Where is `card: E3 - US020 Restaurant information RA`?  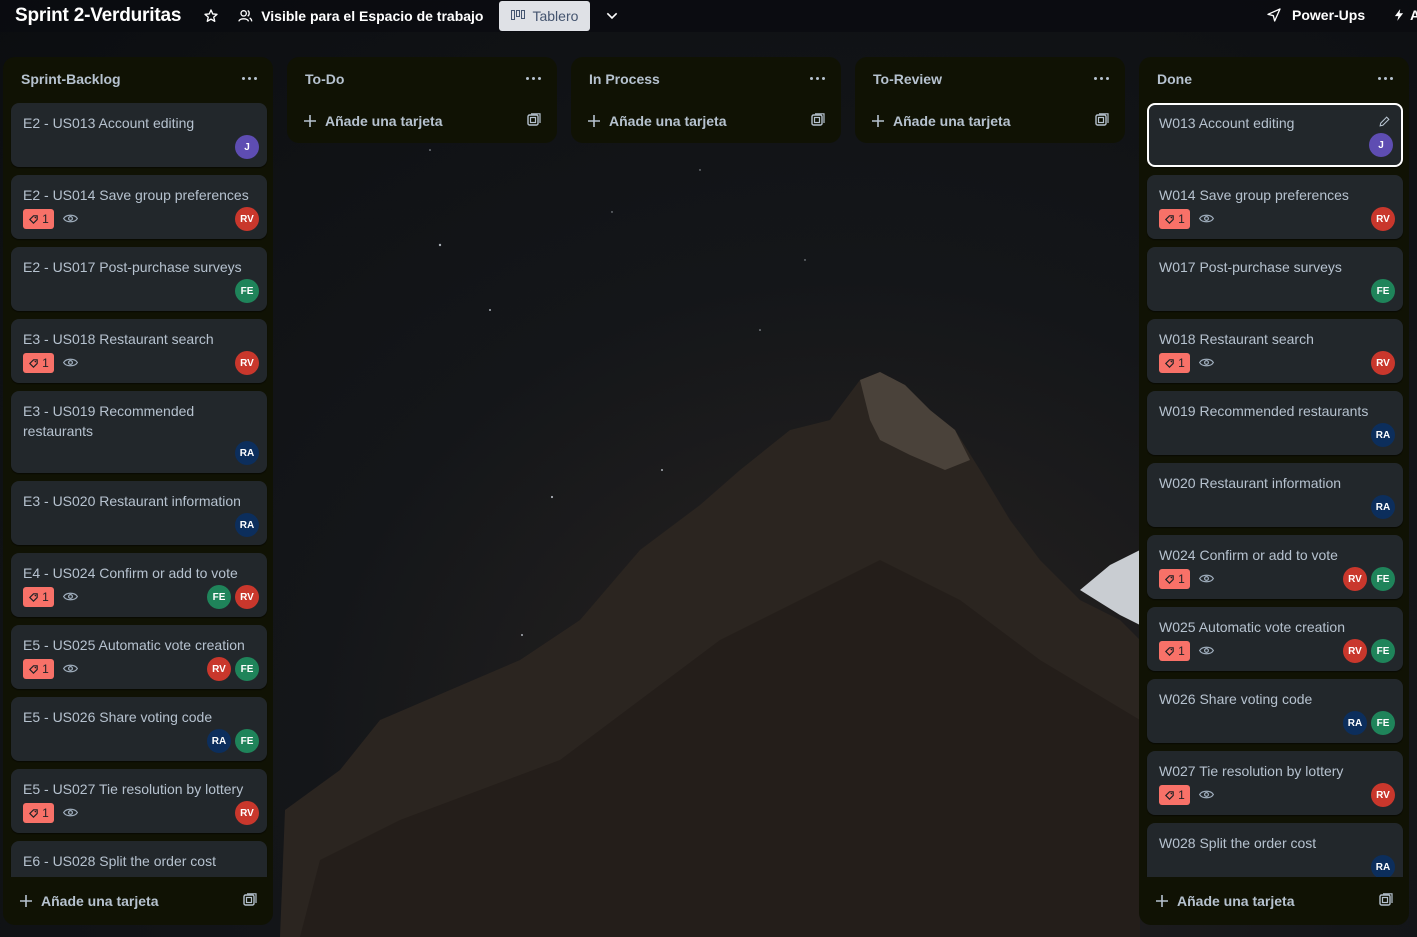 card: E3 - US020 Restaurant information RA is located at coordinates (139, 513).